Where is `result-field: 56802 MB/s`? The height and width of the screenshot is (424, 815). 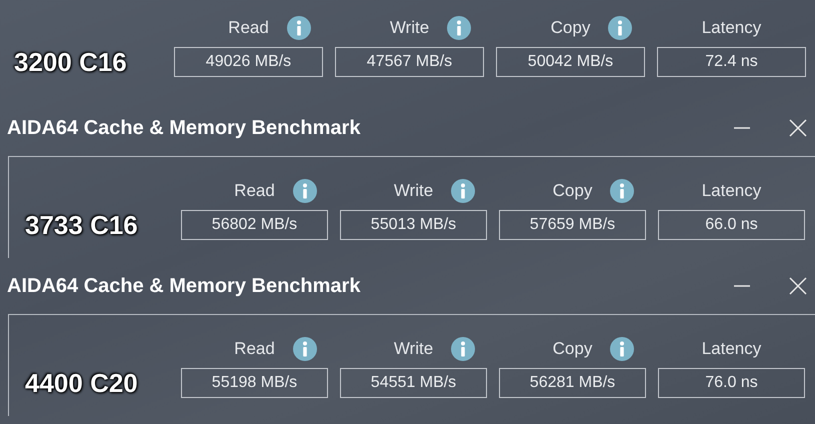
result-field: 56802 MB/s is located at coordinates (254, 225).